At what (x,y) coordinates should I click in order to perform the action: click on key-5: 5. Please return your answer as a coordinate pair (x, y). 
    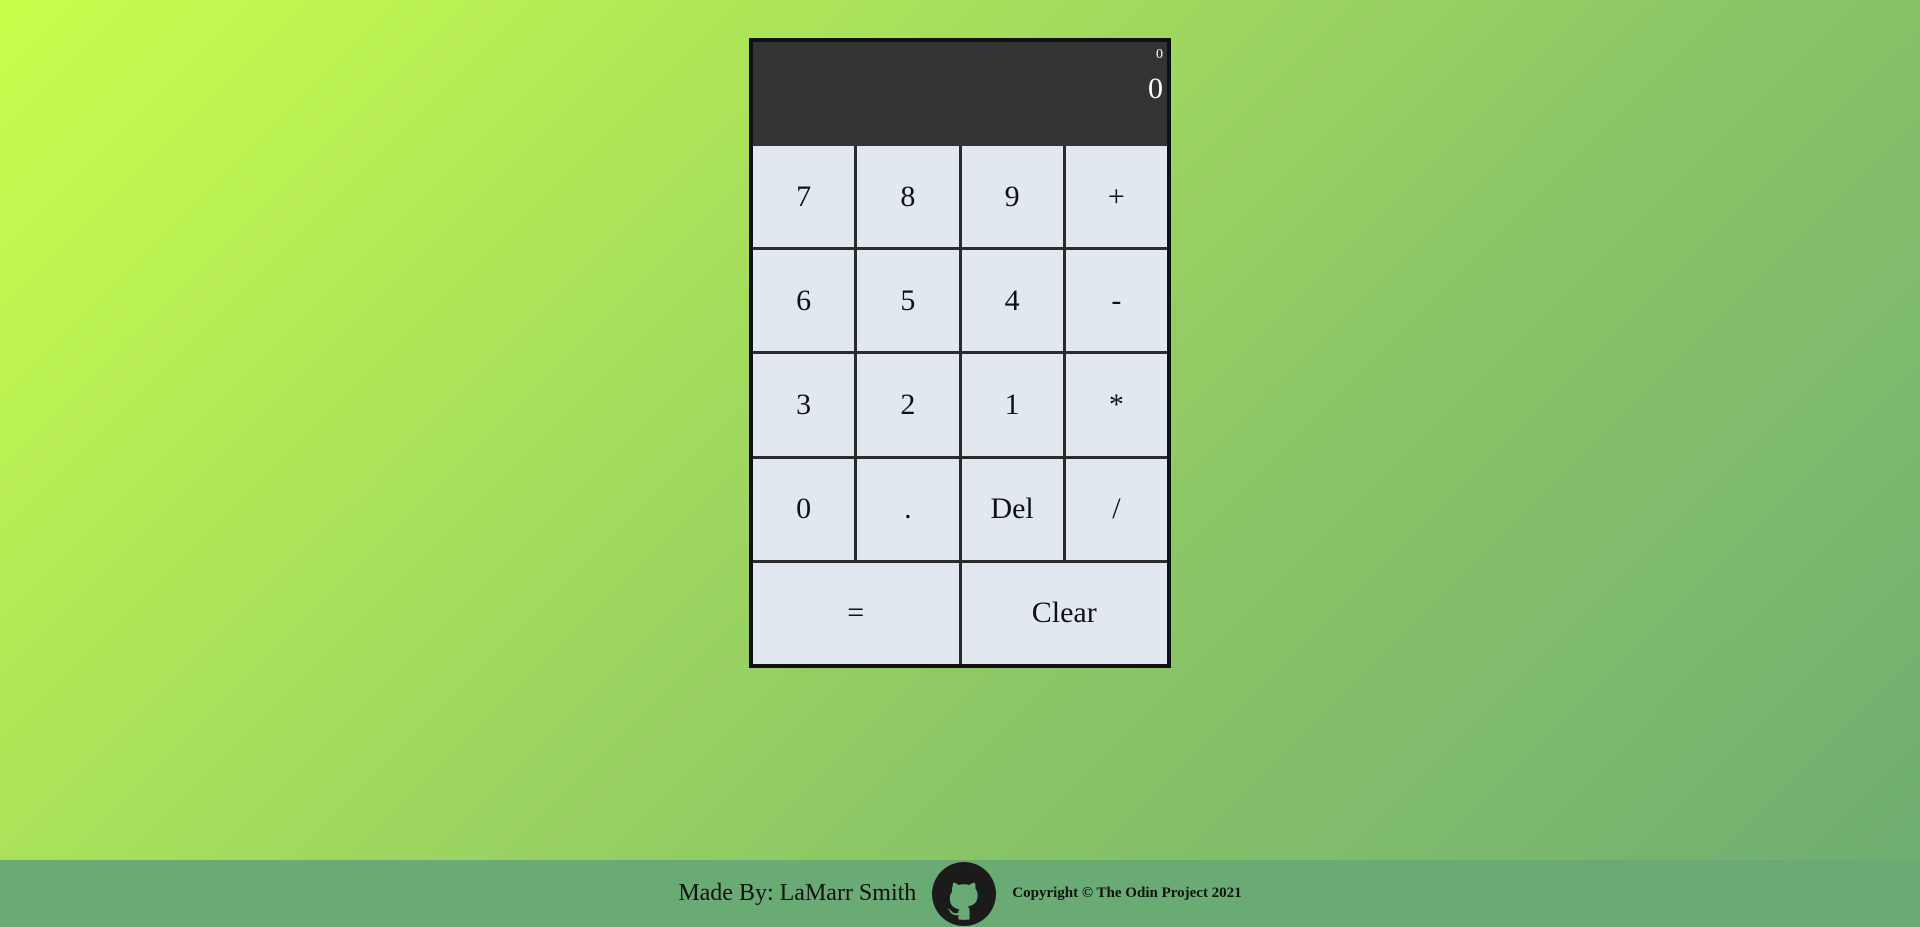
    Looking at the image, I should click on (908, 301).